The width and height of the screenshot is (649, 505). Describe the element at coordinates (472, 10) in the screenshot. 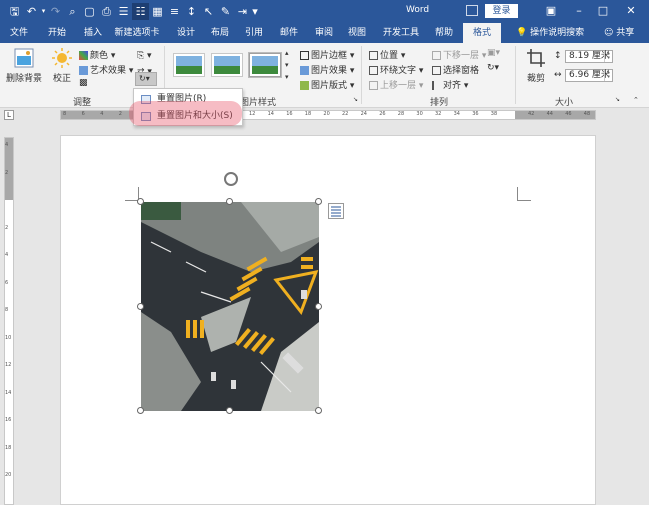

I see `ribbon-display-icon` at that location.